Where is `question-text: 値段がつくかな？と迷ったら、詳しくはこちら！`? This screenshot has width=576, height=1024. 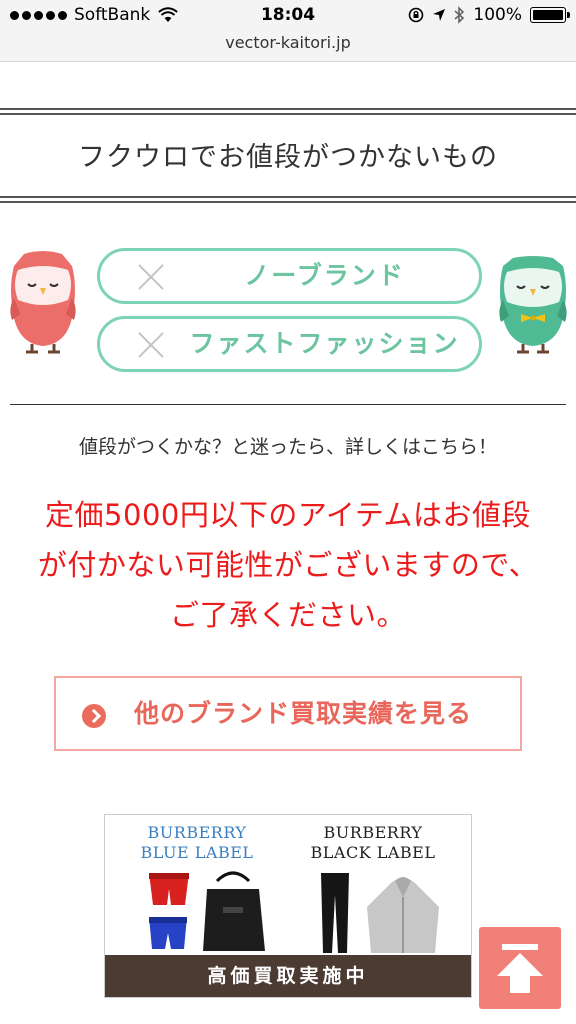
question-text: 値段がつくかな？と迷ったら、詳しくはこちら！ is located at coordinates (287, 447).